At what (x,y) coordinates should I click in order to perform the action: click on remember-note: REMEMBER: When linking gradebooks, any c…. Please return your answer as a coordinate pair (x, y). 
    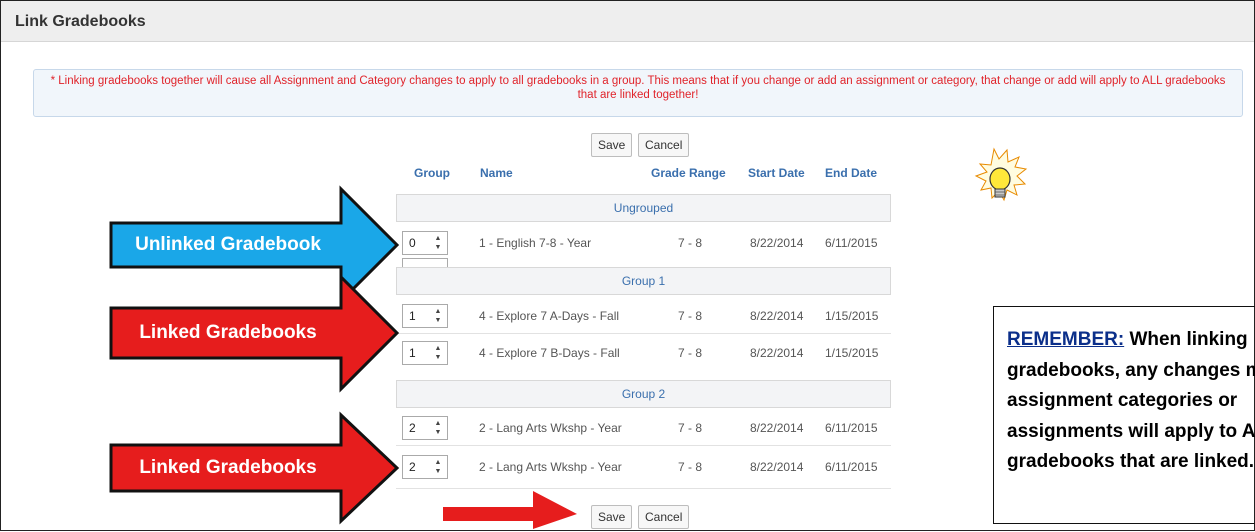
    Looking at the image, I should click on (1124, 415).